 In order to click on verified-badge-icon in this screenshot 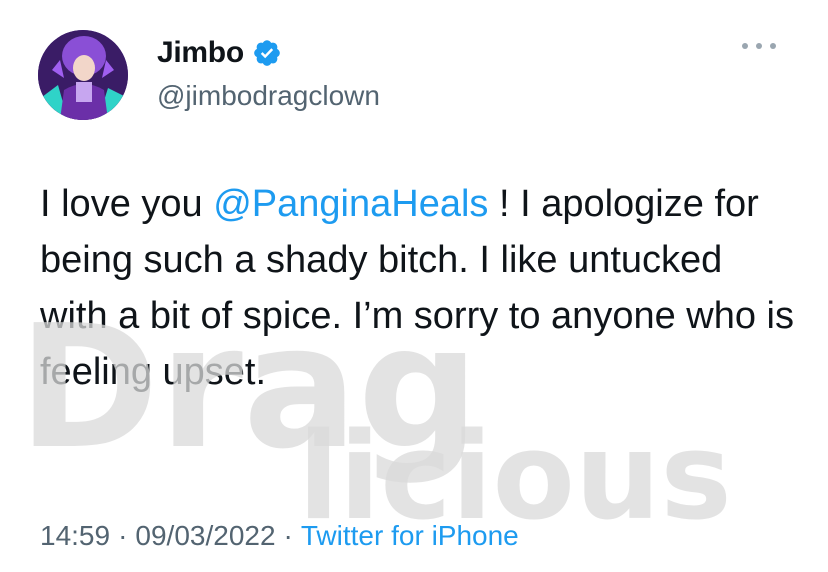, I will do `click(267, 53)`.